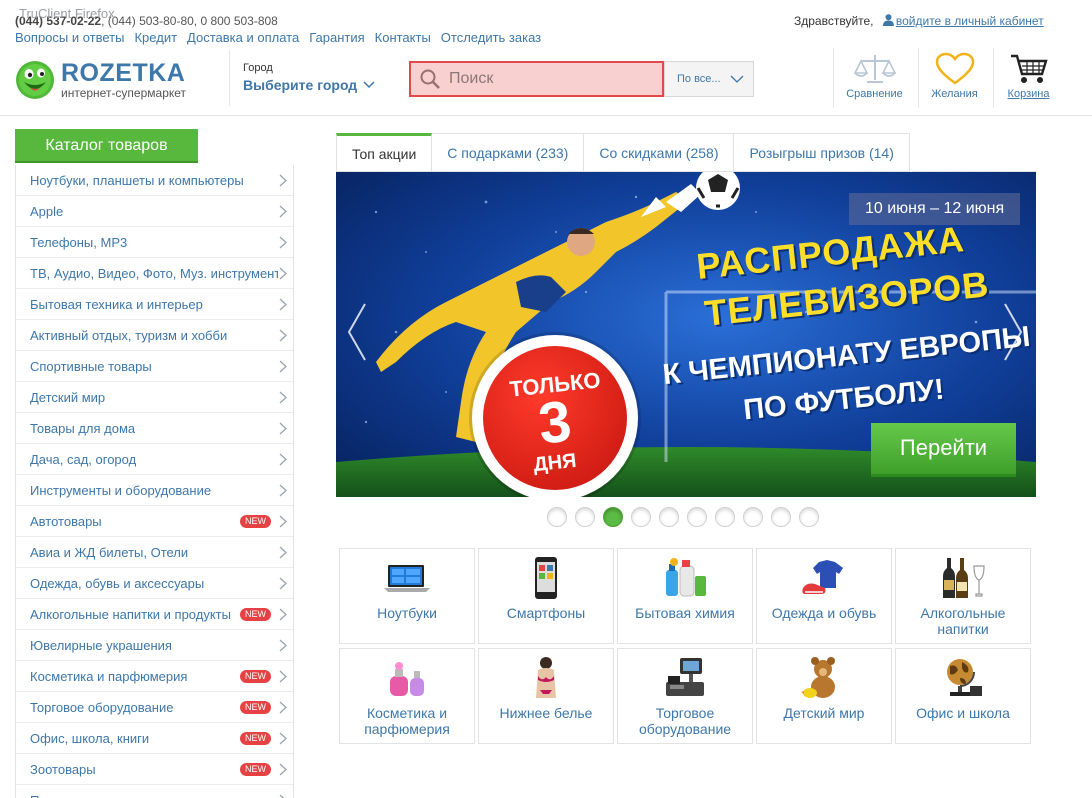  I want to click on catalog-item: Авиа и ЖД билеты, Отели, so click(154, 552).